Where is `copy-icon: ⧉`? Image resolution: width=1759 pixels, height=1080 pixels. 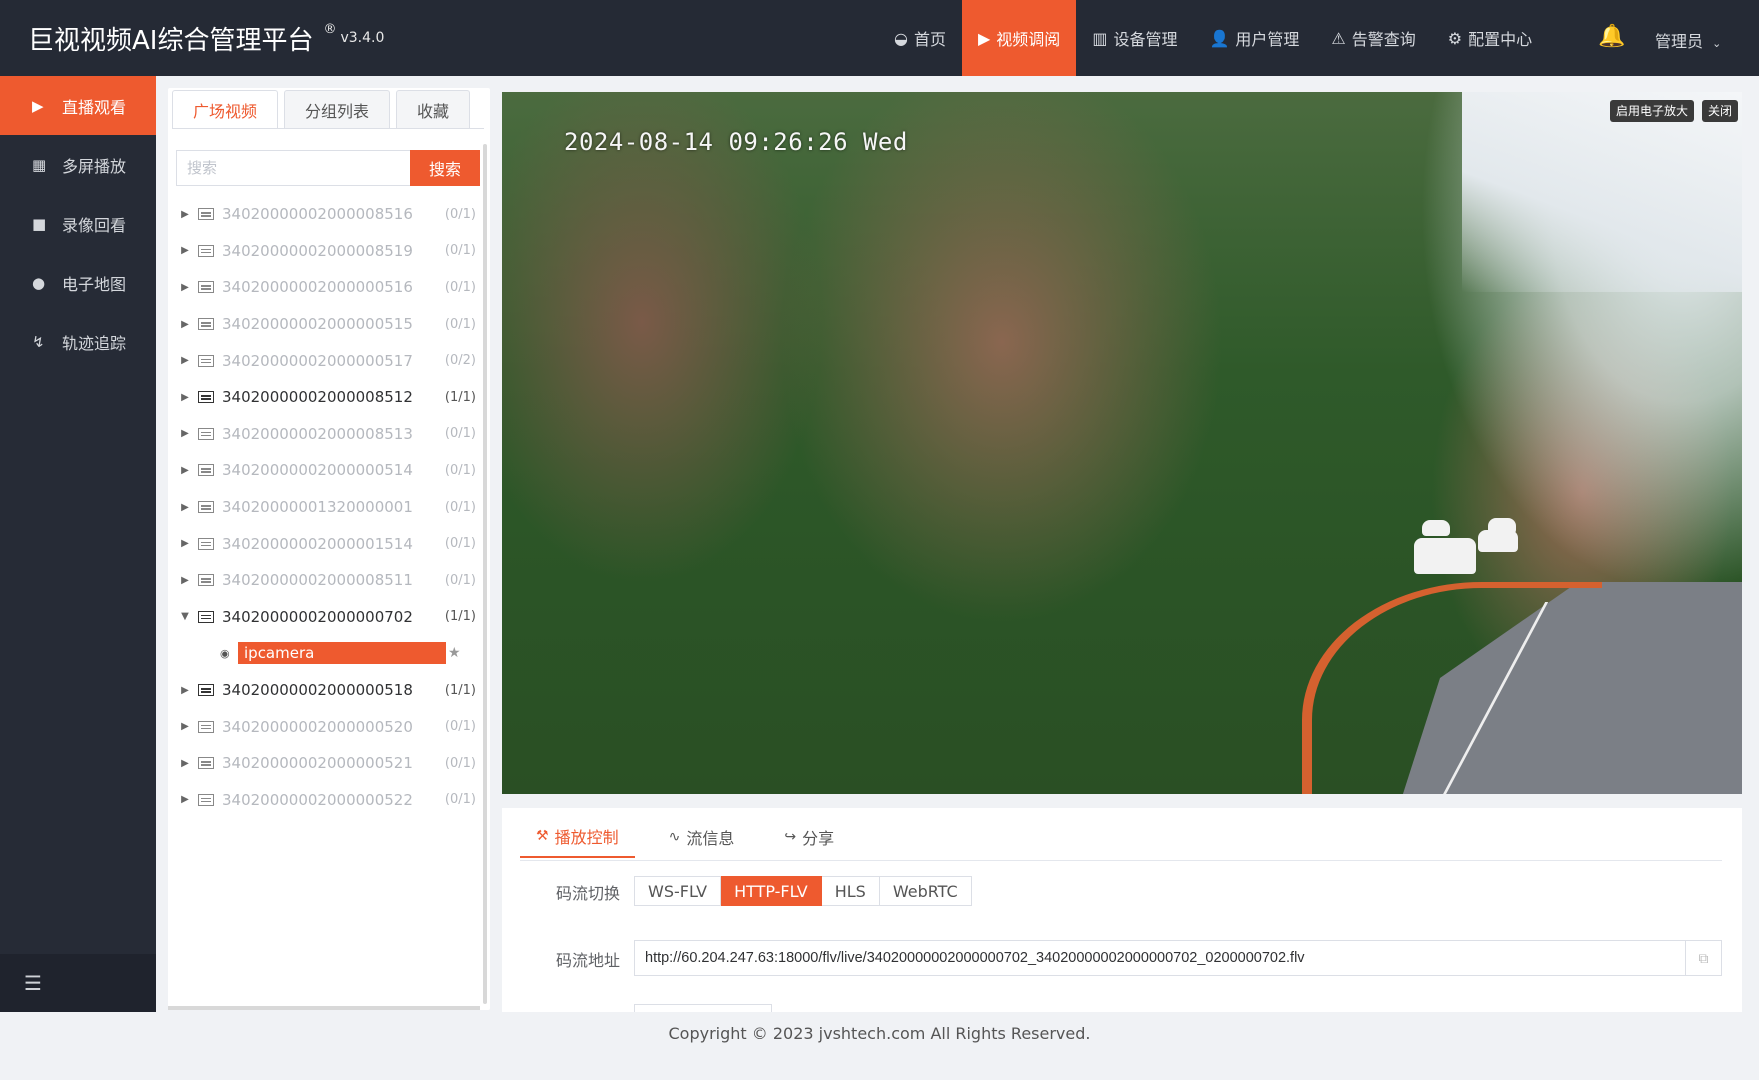 copy-icon: ⧉ is located at coordinates (1703, 958).